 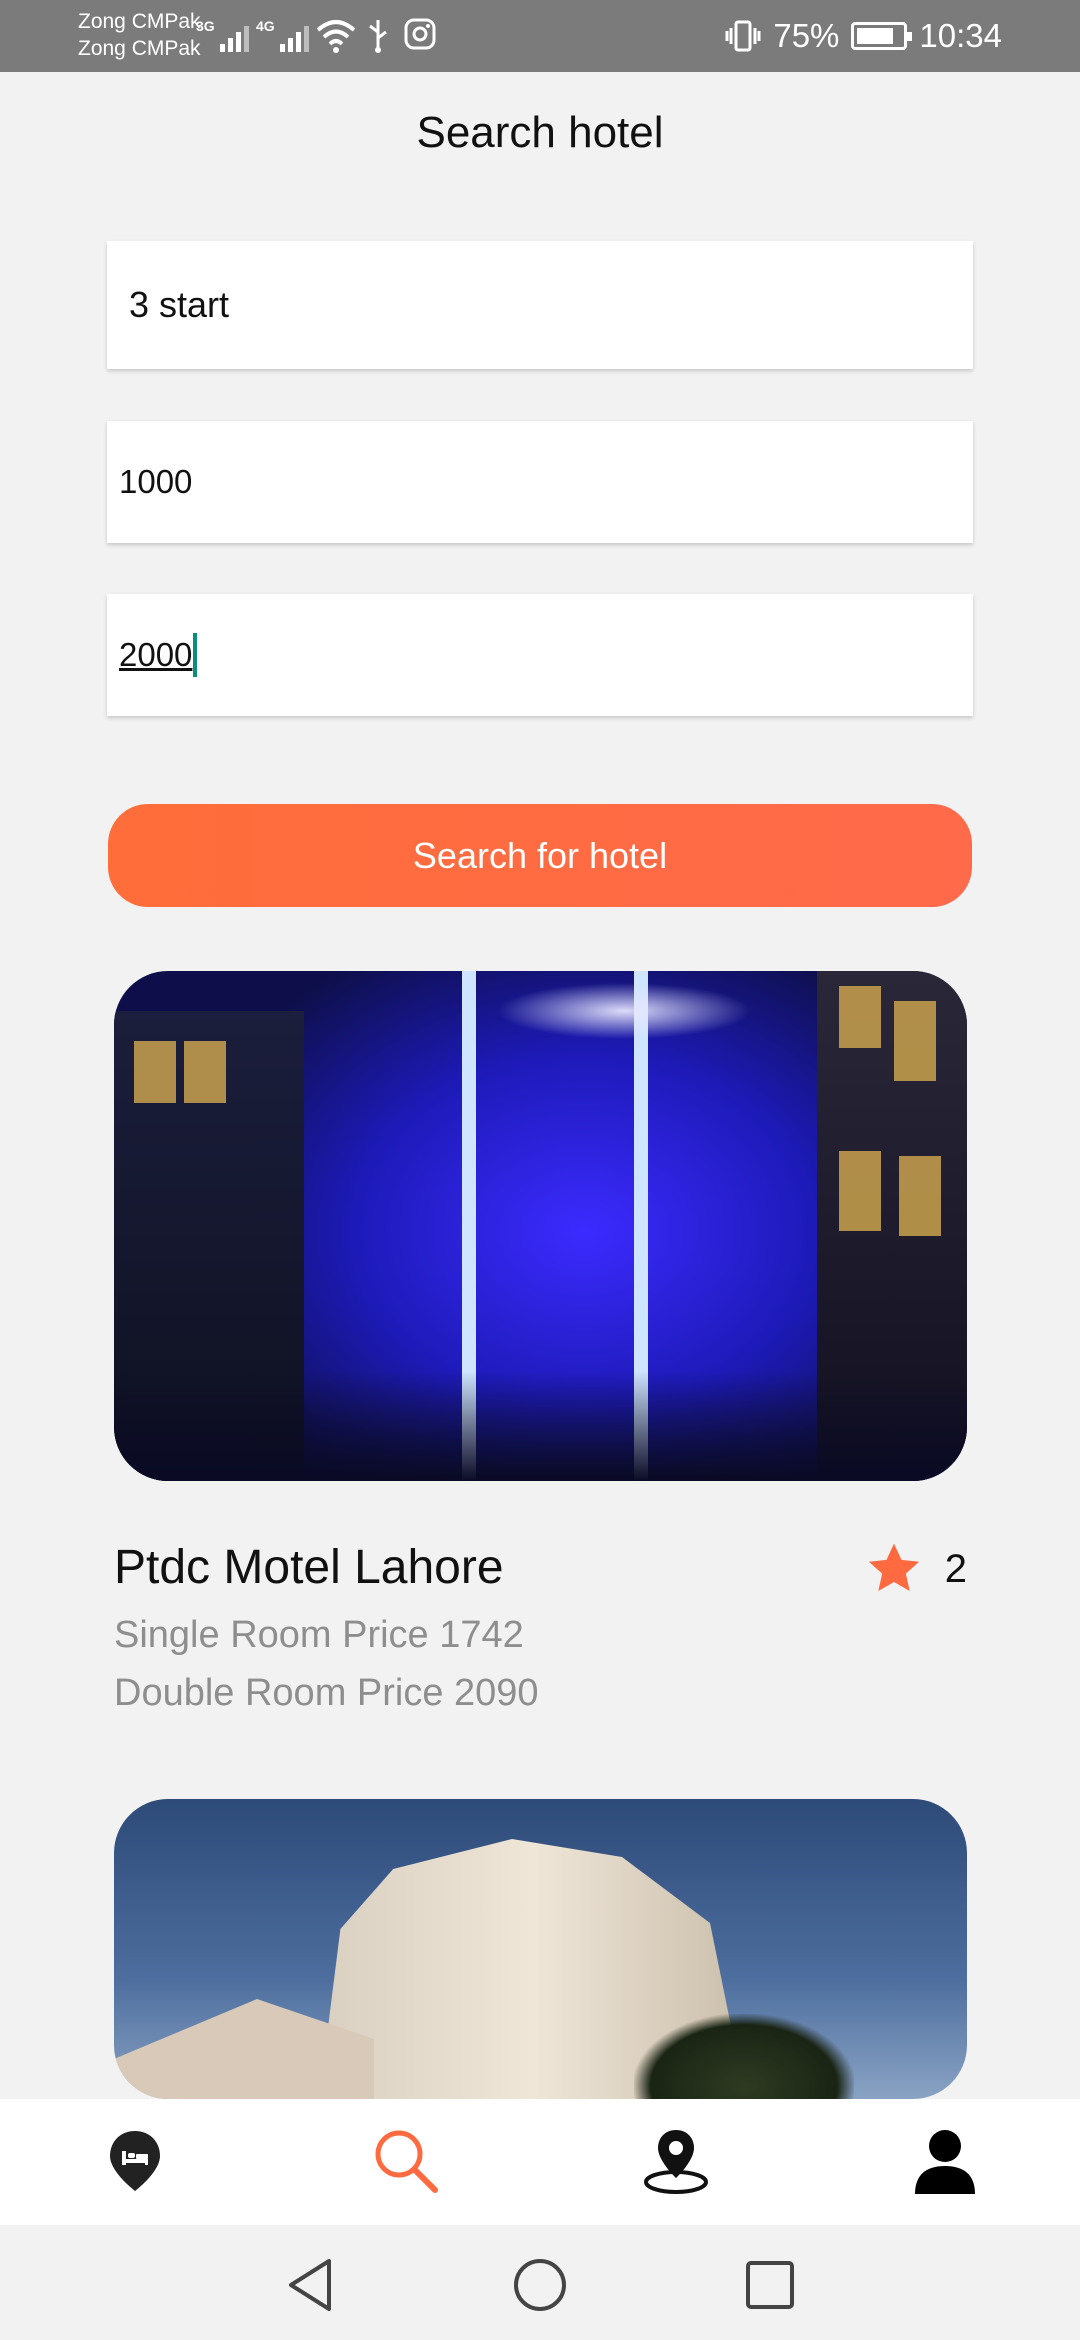 I want to click on vibrate-icon, so click(x=743, y=36).